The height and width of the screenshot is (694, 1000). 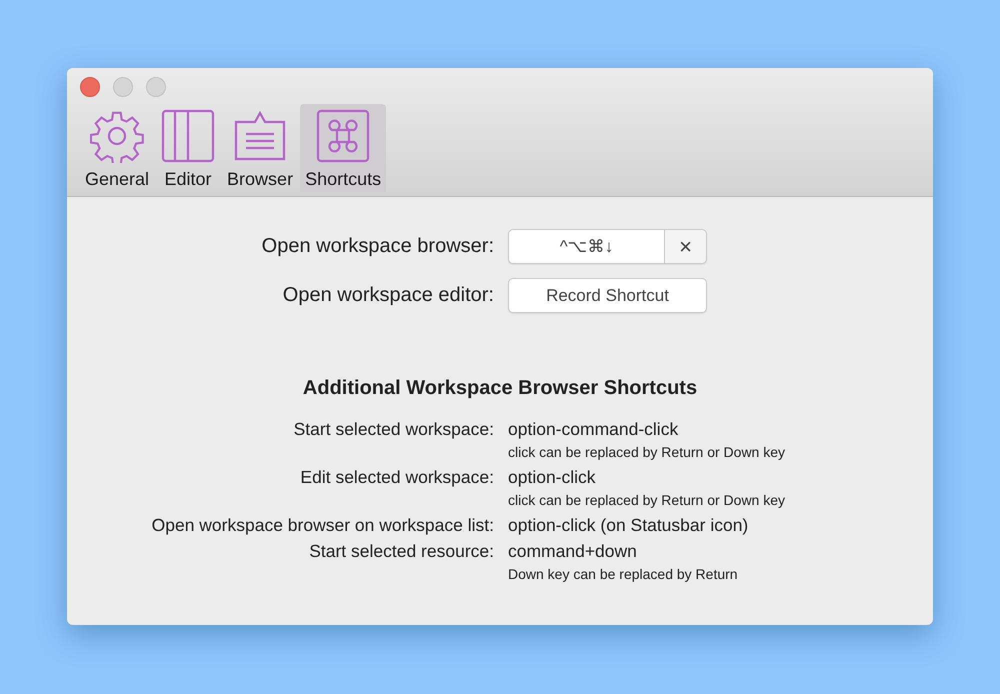 What do you see at coordinates (260, 136) in the screenshot?
I see `list-icon` at bounding box center [260, 136].